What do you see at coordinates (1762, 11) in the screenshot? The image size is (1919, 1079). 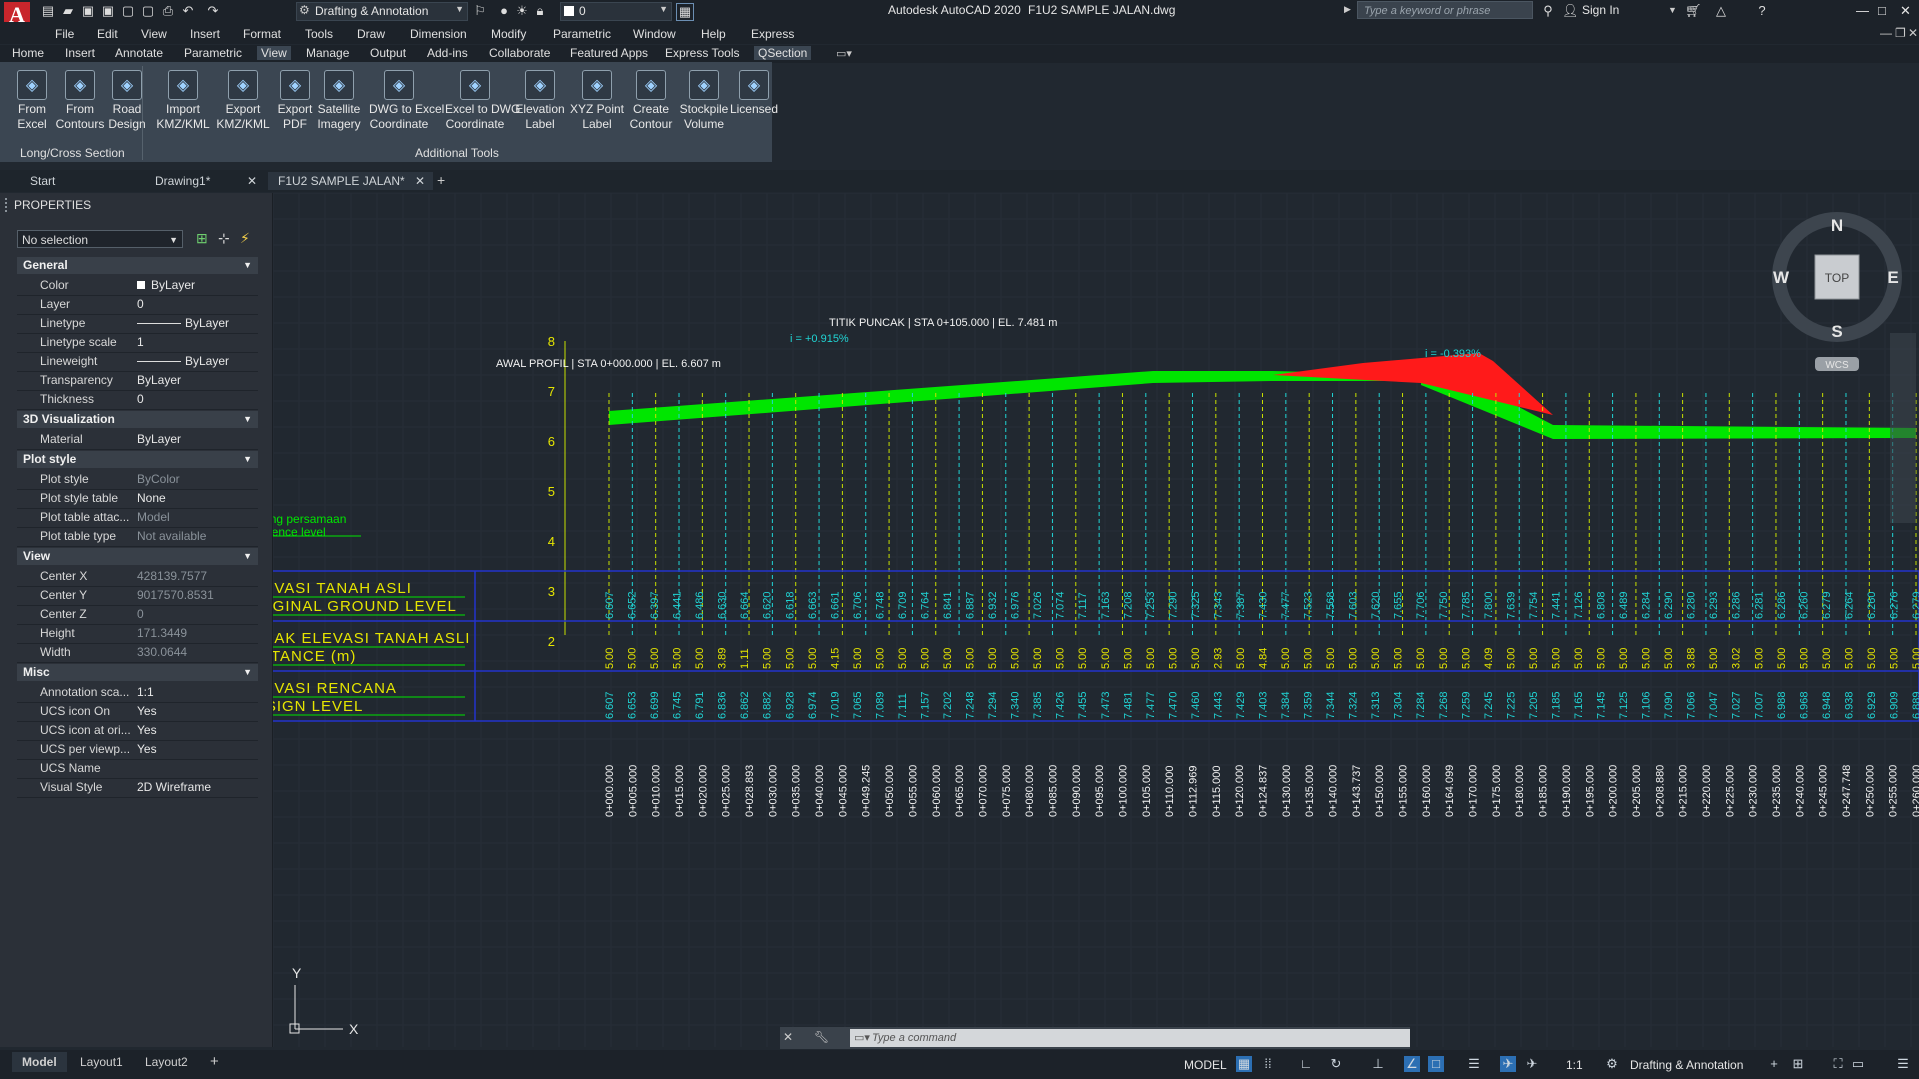 I see `help-icon: ?` at bounding box center [1762, 11].